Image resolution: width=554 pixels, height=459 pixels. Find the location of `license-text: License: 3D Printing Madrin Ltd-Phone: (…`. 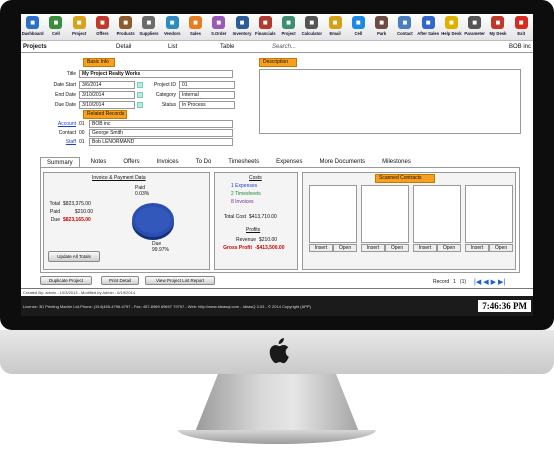

license-text: License: 3D Printing Madrin Ltd-Phone: (… is located at coordinates (167, 306).